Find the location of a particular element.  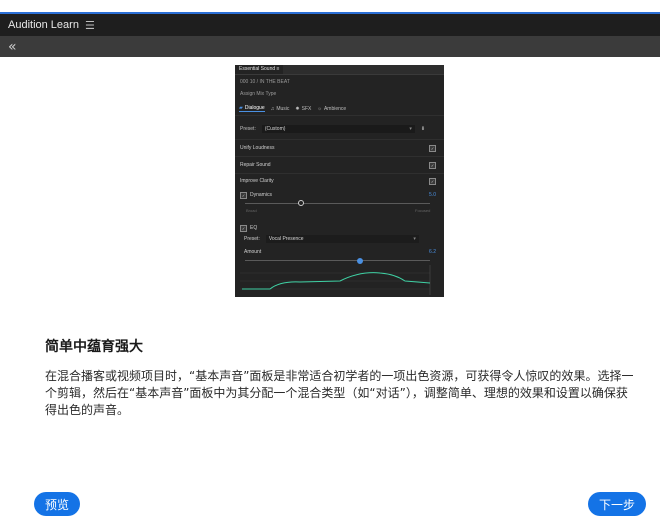

dynamics-left-label: Broad is located at coordinates (251, 210).